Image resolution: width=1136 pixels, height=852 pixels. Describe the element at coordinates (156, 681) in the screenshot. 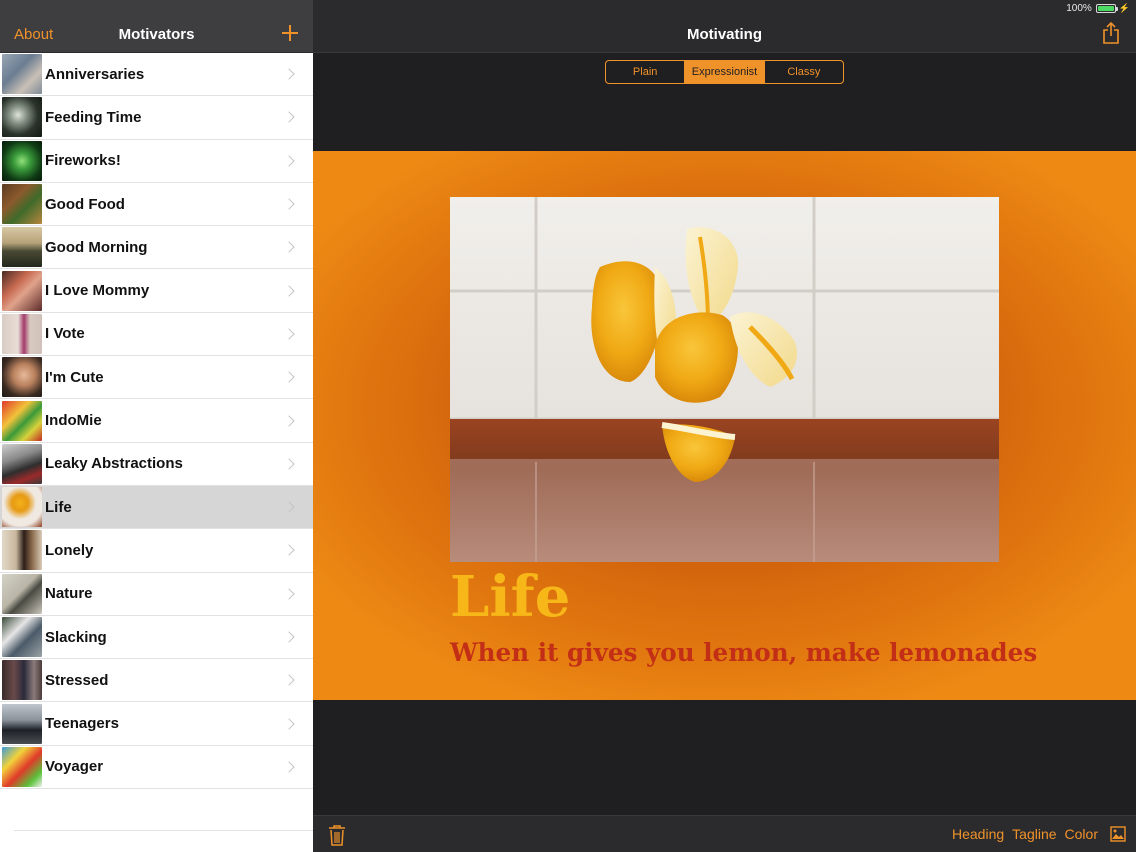

I see `list-item: Stressed` at that location.